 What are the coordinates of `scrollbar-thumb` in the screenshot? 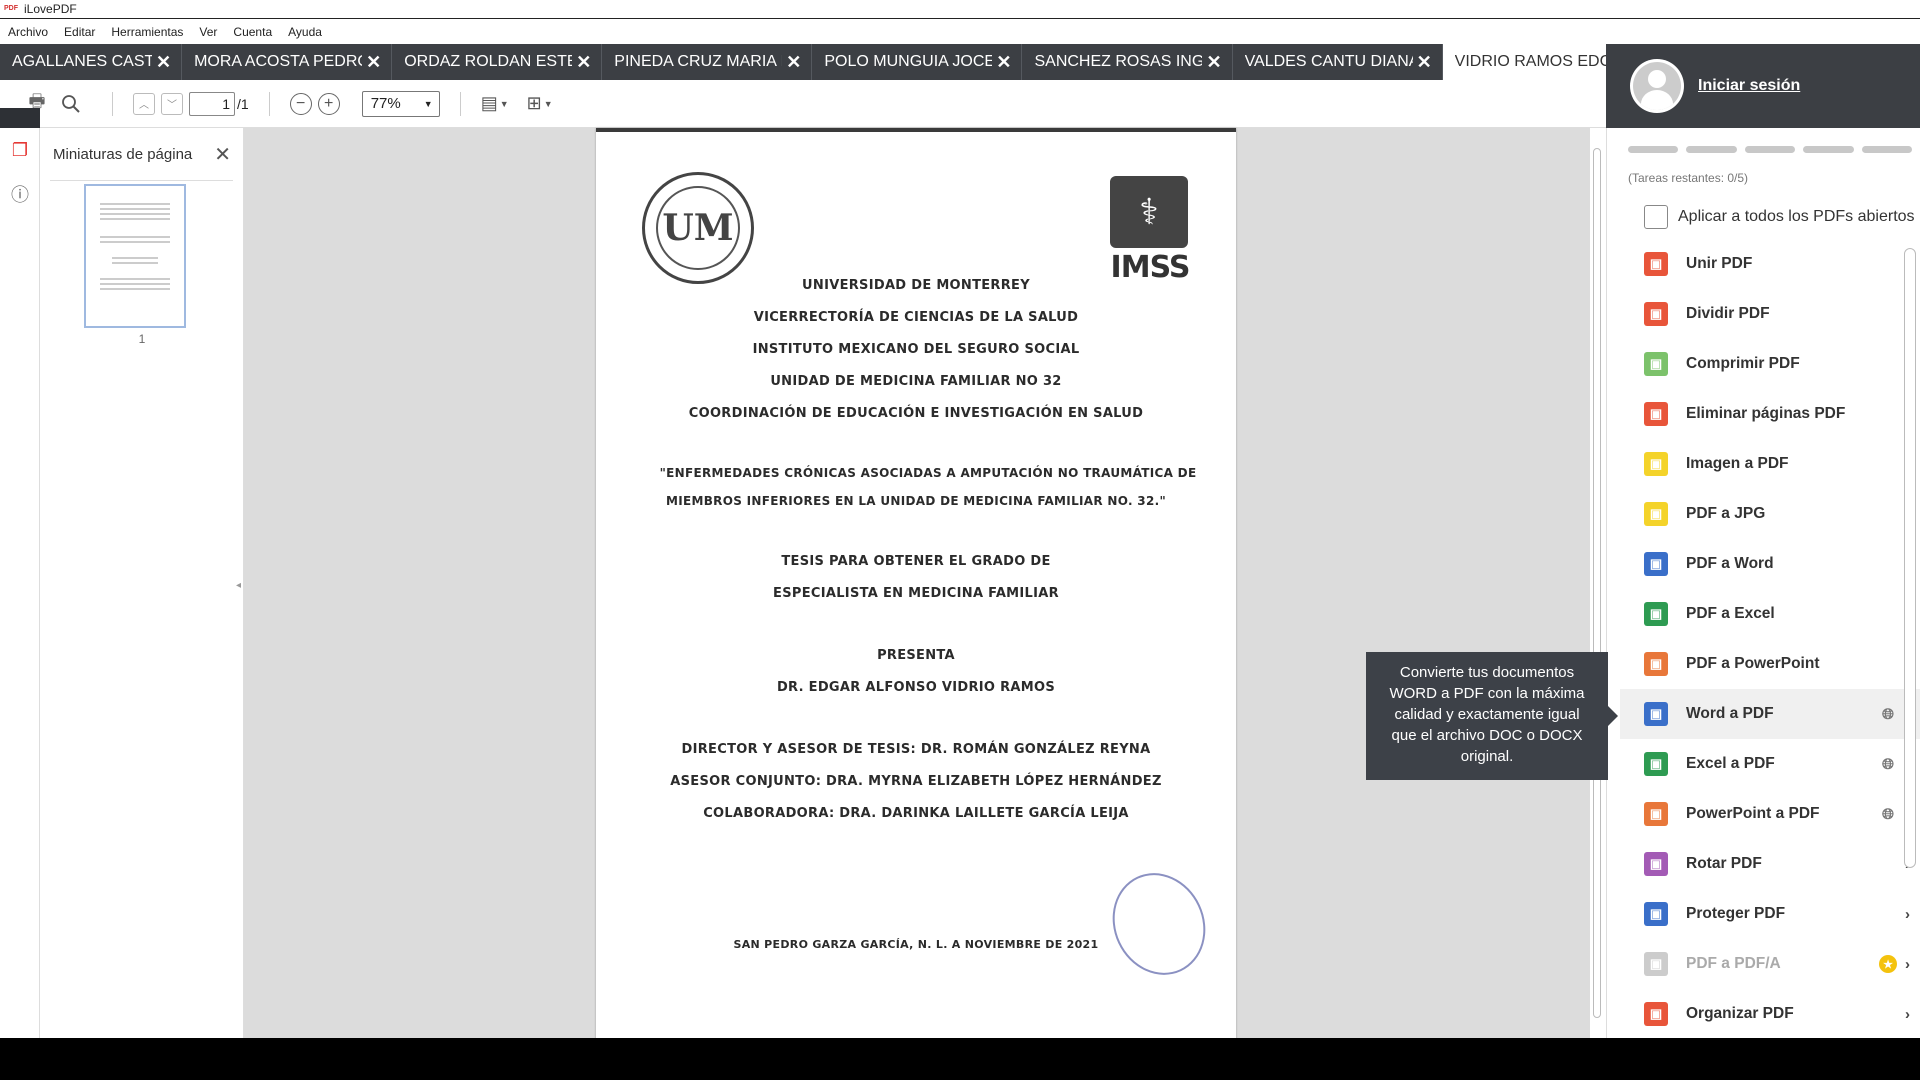 It's located at (1597, 583).